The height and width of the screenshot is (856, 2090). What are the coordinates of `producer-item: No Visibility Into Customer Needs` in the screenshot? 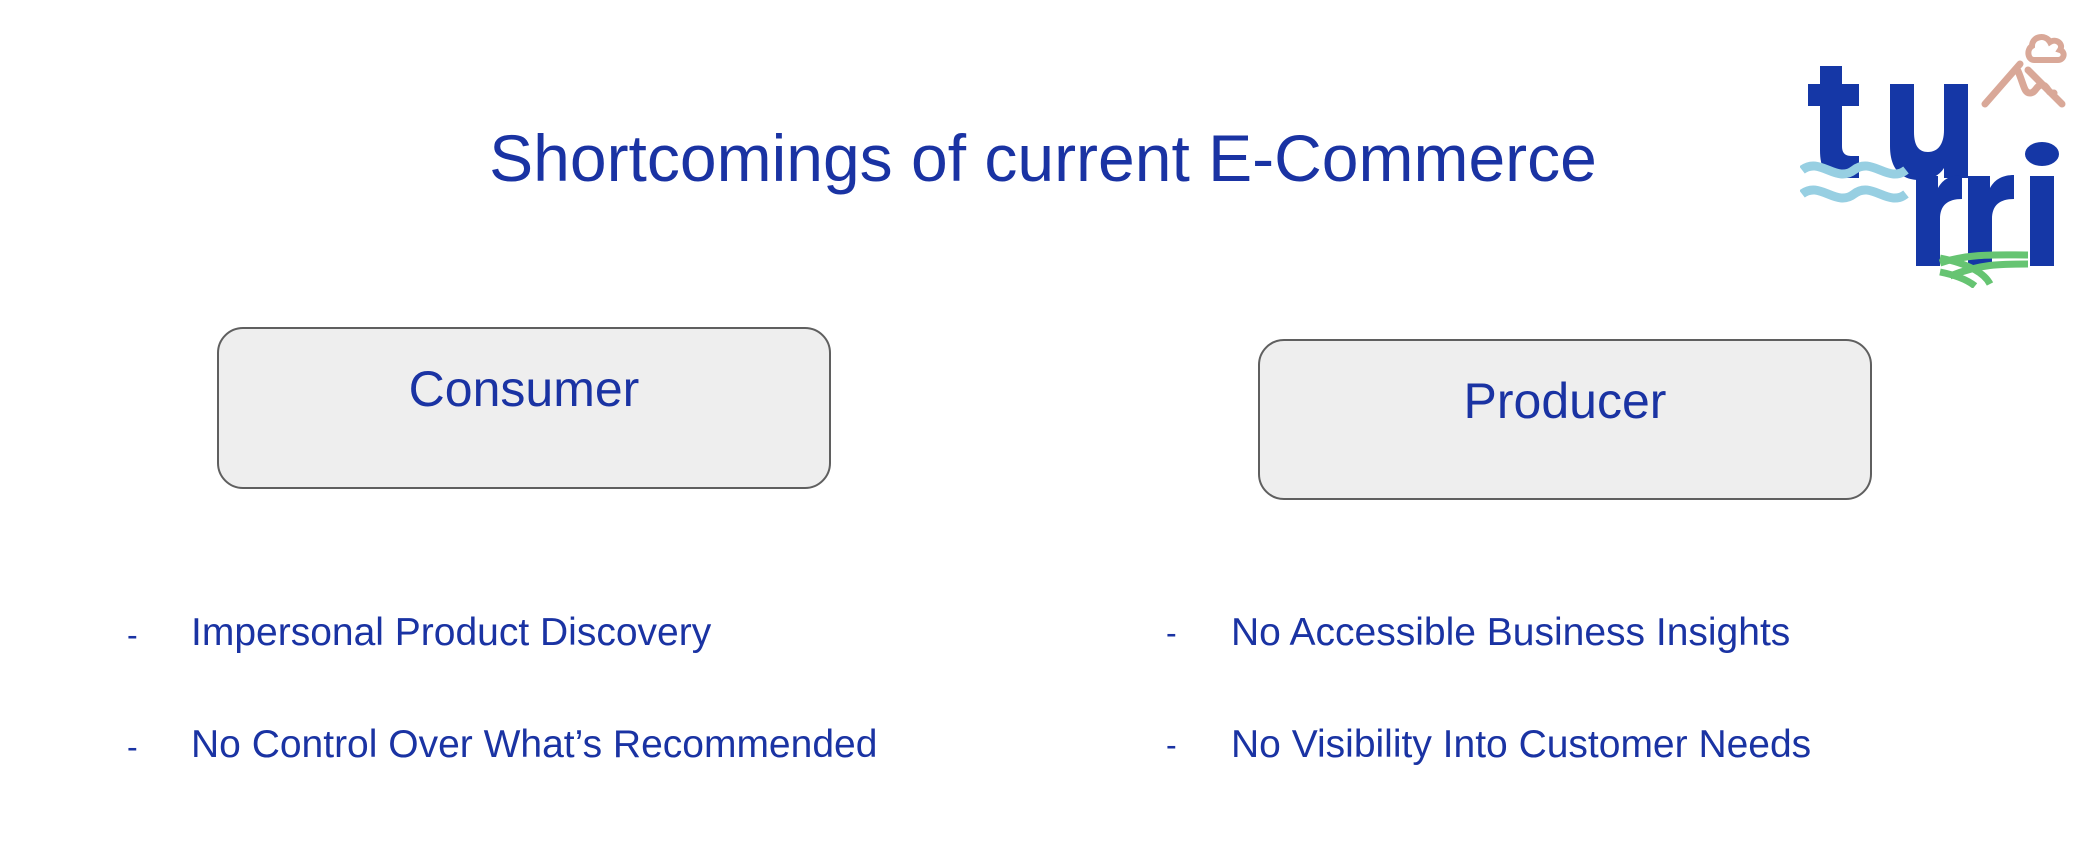 It's located at (1521, 744).